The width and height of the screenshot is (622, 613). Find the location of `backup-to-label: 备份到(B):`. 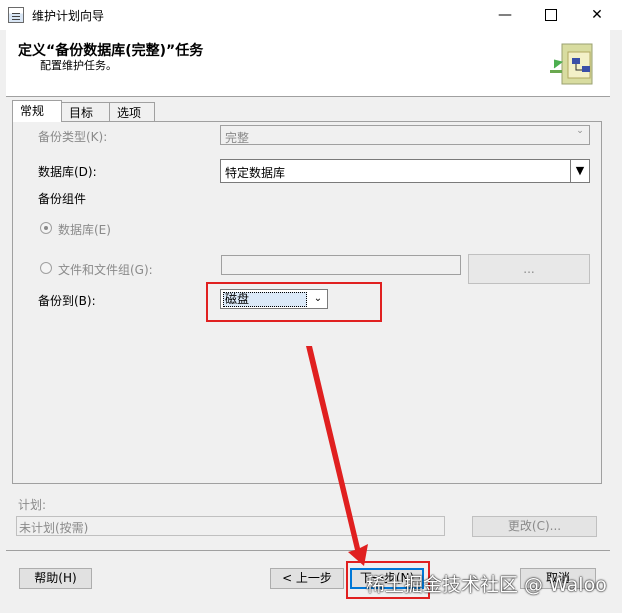

backup-to-label: 备份到(B): is located at coordinates (67, 301).